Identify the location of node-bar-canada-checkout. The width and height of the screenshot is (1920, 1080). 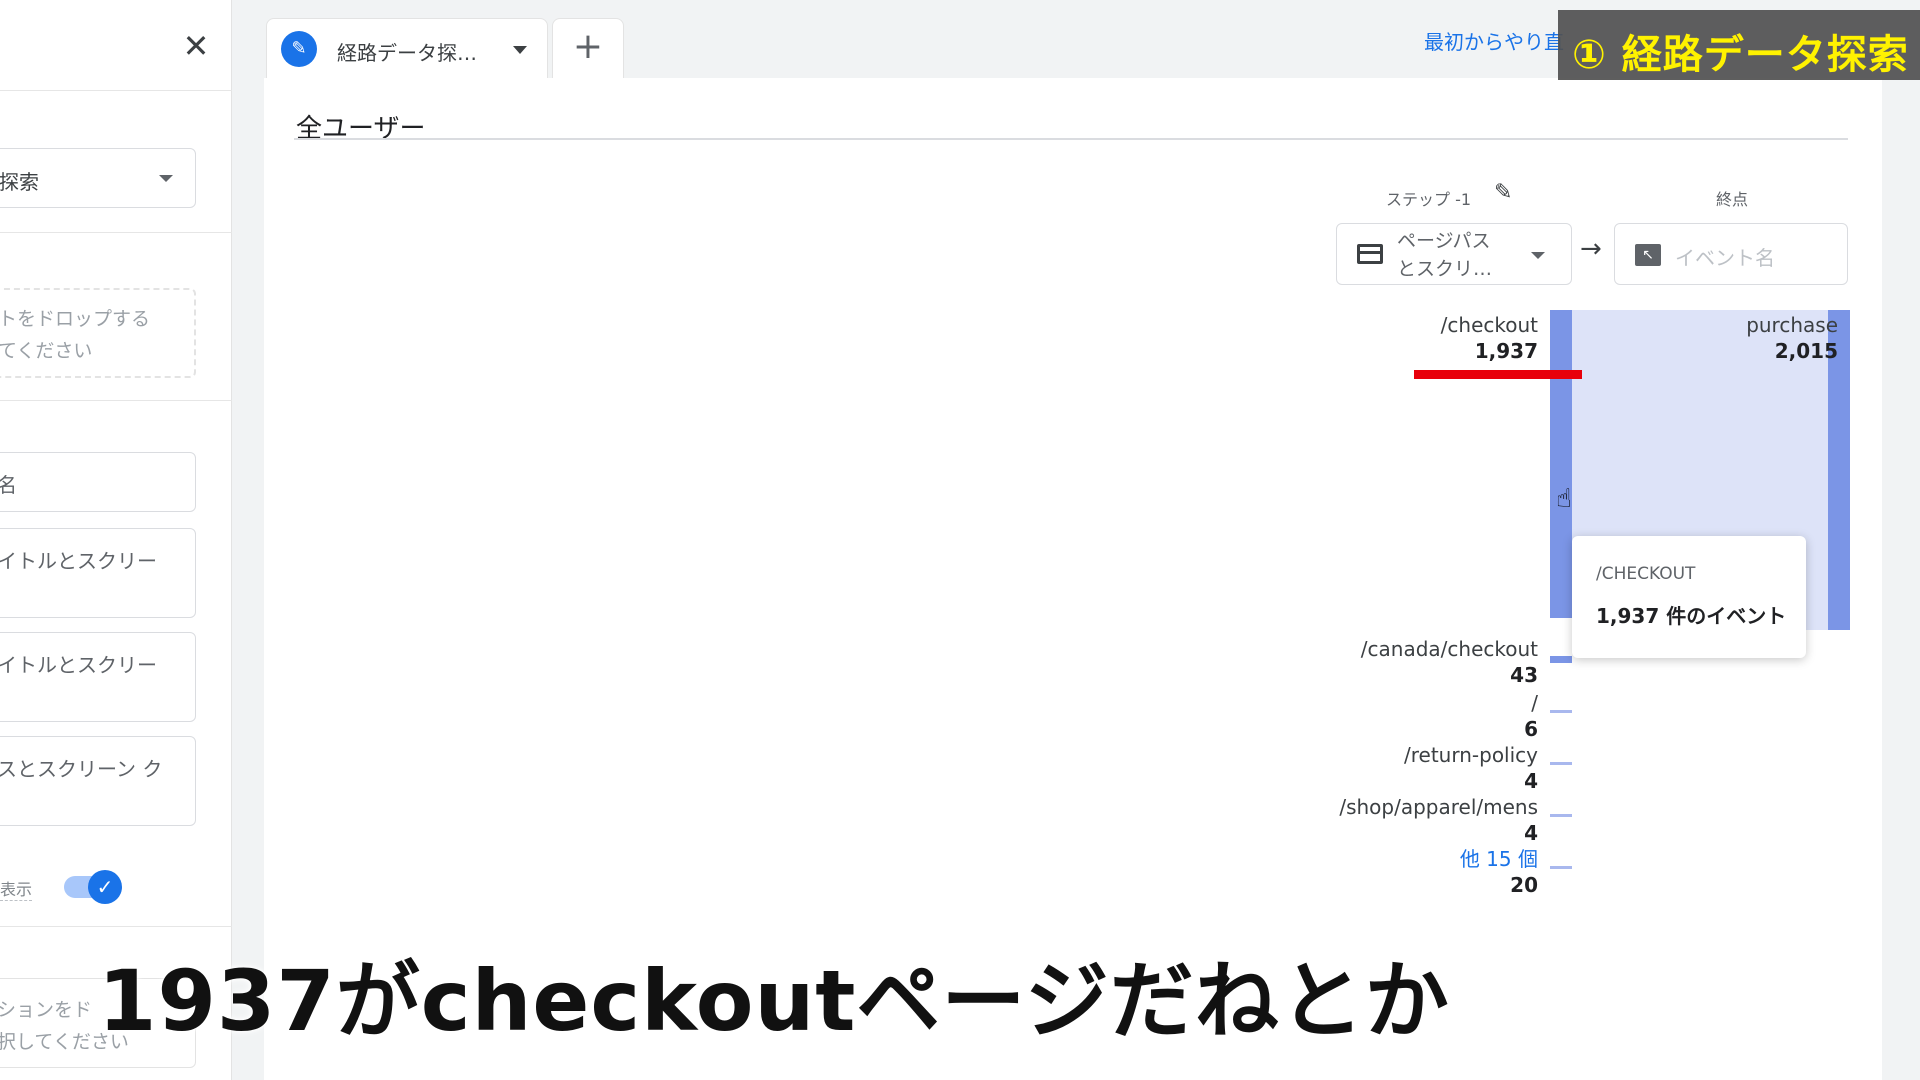
(1561, 659).